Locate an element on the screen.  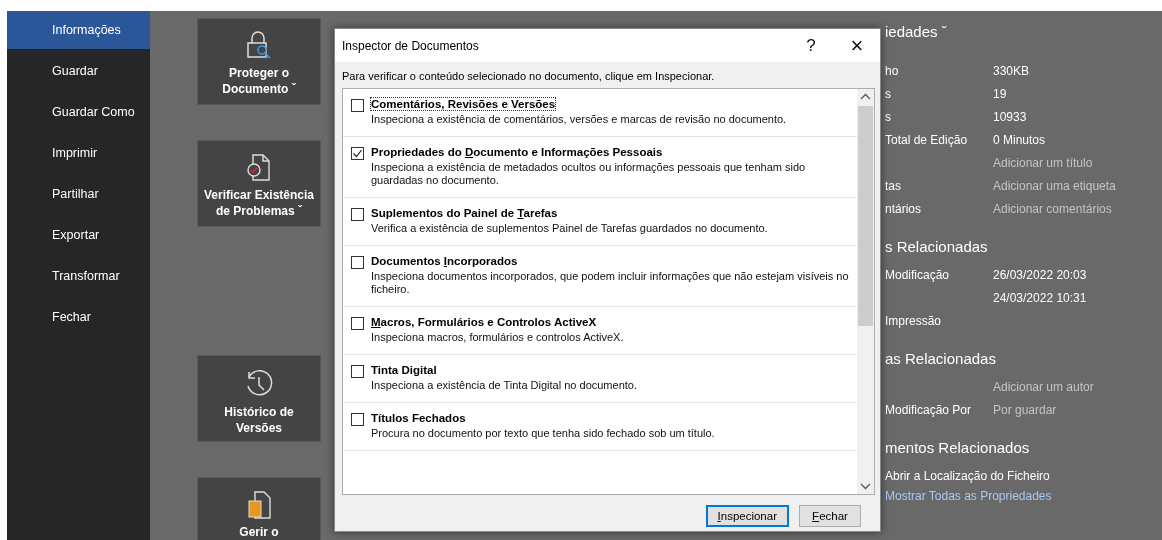
option-title: Comentários, Revisões e Versões is located at coordinates (463, 104).